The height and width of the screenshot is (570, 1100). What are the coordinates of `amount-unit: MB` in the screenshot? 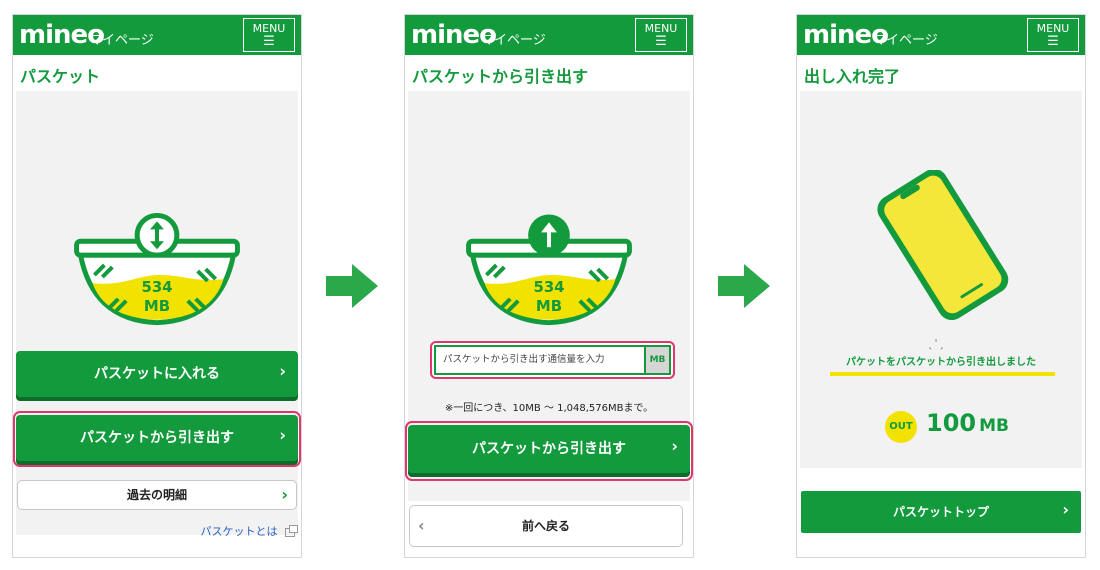 It's located at (994, 426).